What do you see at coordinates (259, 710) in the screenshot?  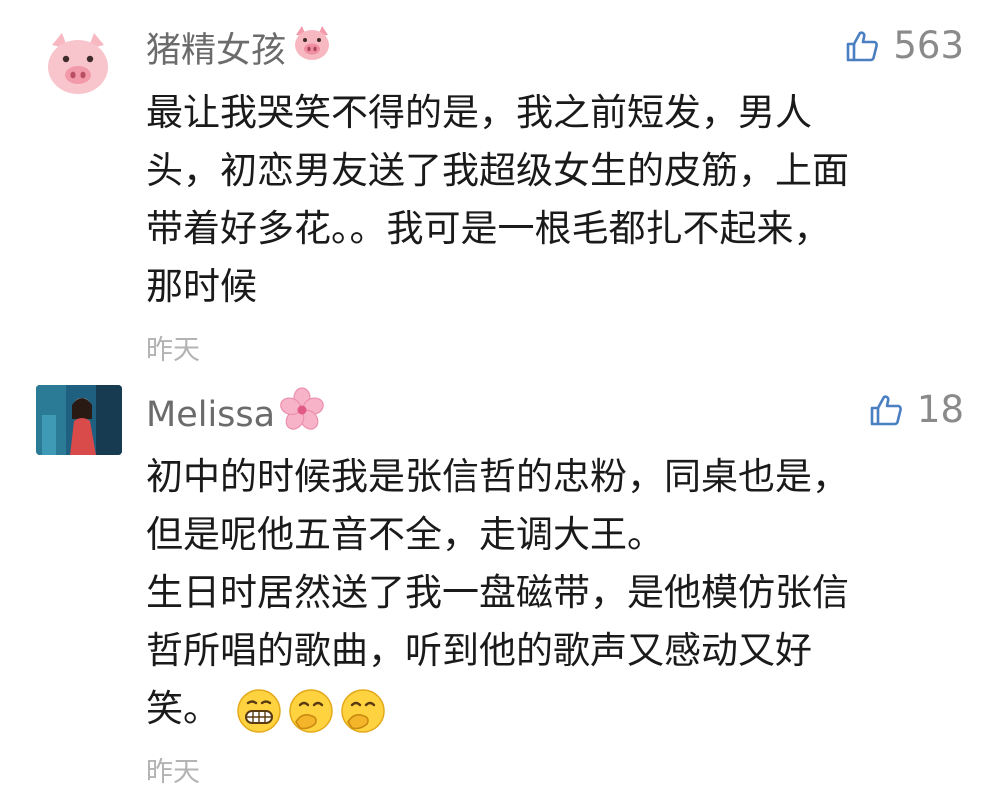 I see `grimacing-face-icon` at bounding box center [259, 710].